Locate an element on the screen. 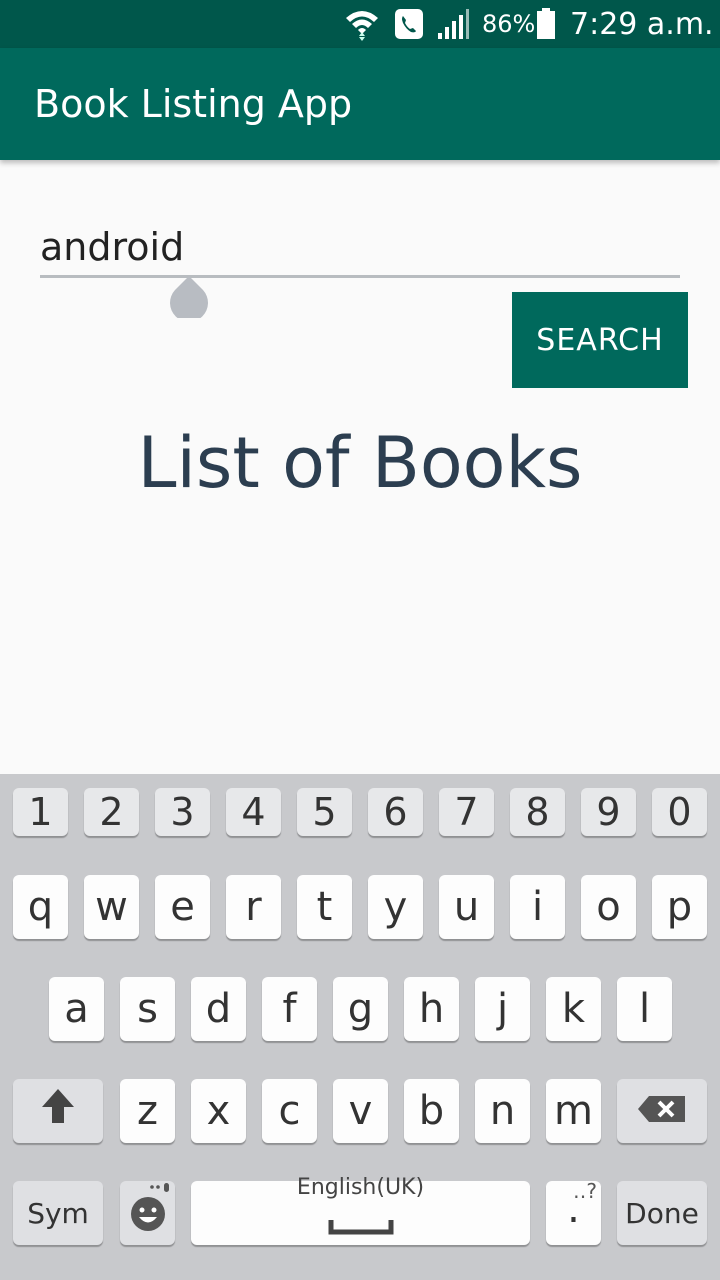 The width and height of the screenshot is (720, 1280). key-6: 6 is located at coordinates (395, 812).